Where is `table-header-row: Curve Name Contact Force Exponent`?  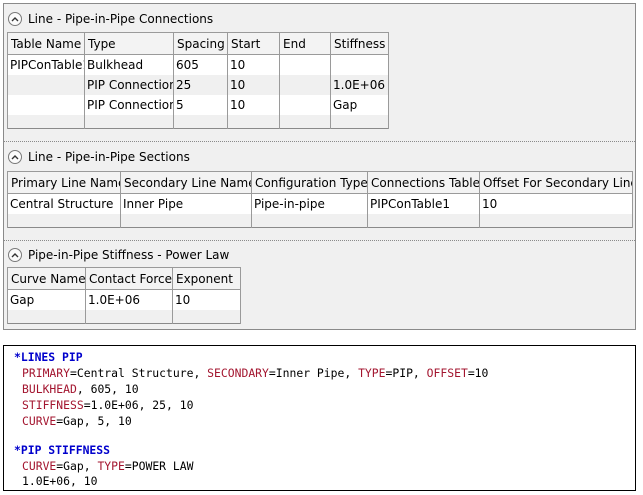 table-header-row: Curve Name Contact Force Exponent is located at coordinates (124, 278).